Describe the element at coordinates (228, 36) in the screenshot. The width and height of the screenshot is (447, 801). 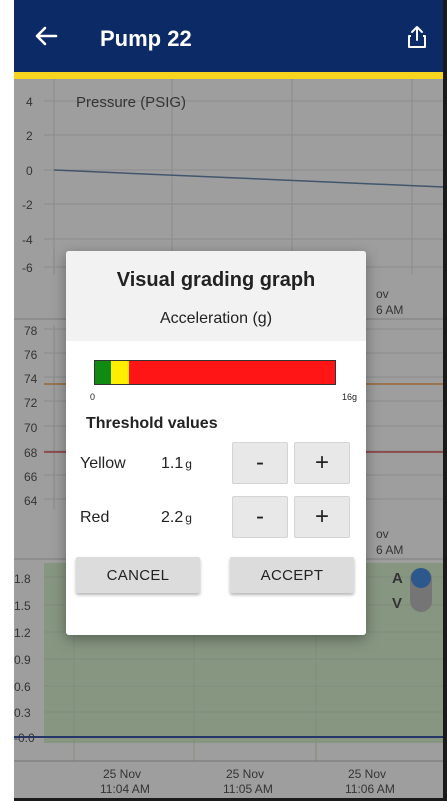
I see `app-bar: Pump 22` at that location.